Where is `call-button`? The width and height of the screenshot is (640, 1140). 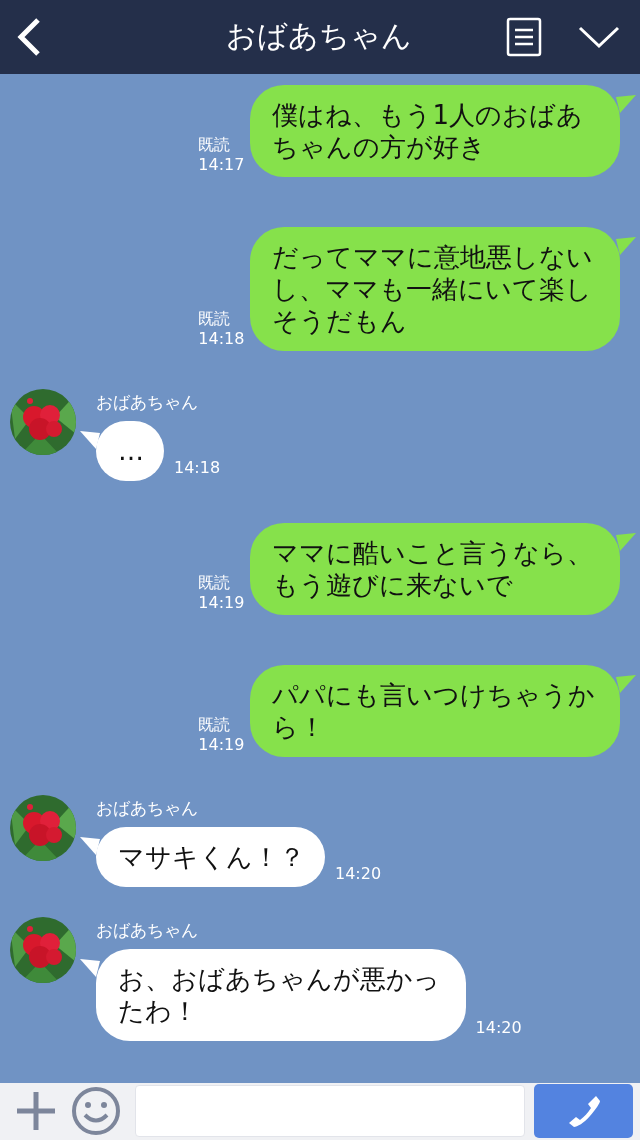 call-button is located at coordinates (583, 1111).